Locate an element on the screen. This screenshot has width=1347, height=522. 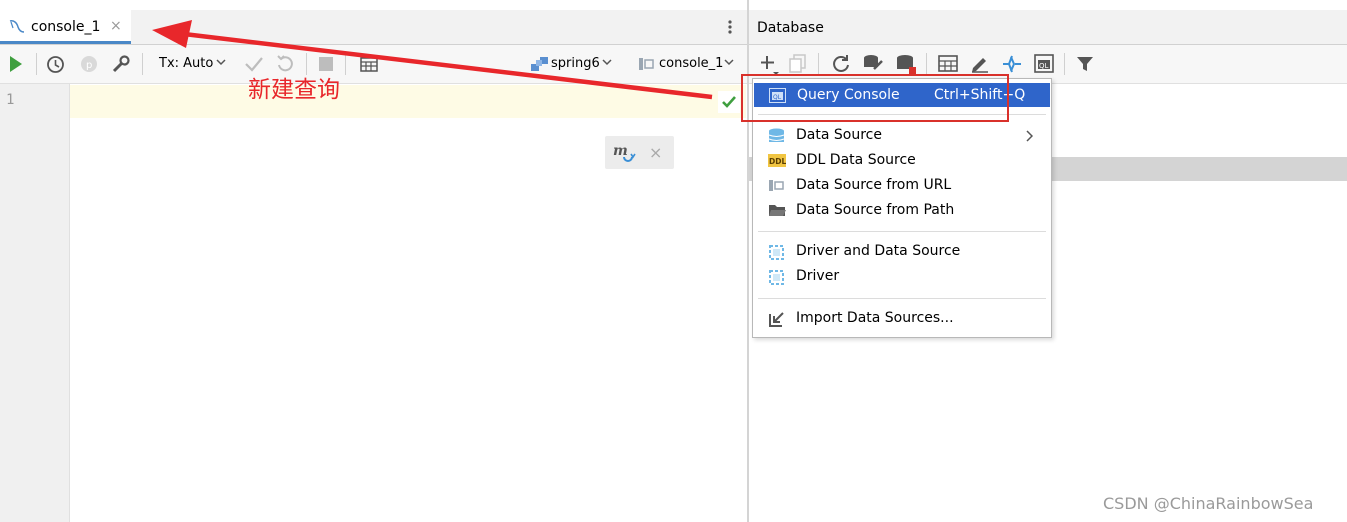
session-chevron-down-icon is located at coordinates (729, 62).